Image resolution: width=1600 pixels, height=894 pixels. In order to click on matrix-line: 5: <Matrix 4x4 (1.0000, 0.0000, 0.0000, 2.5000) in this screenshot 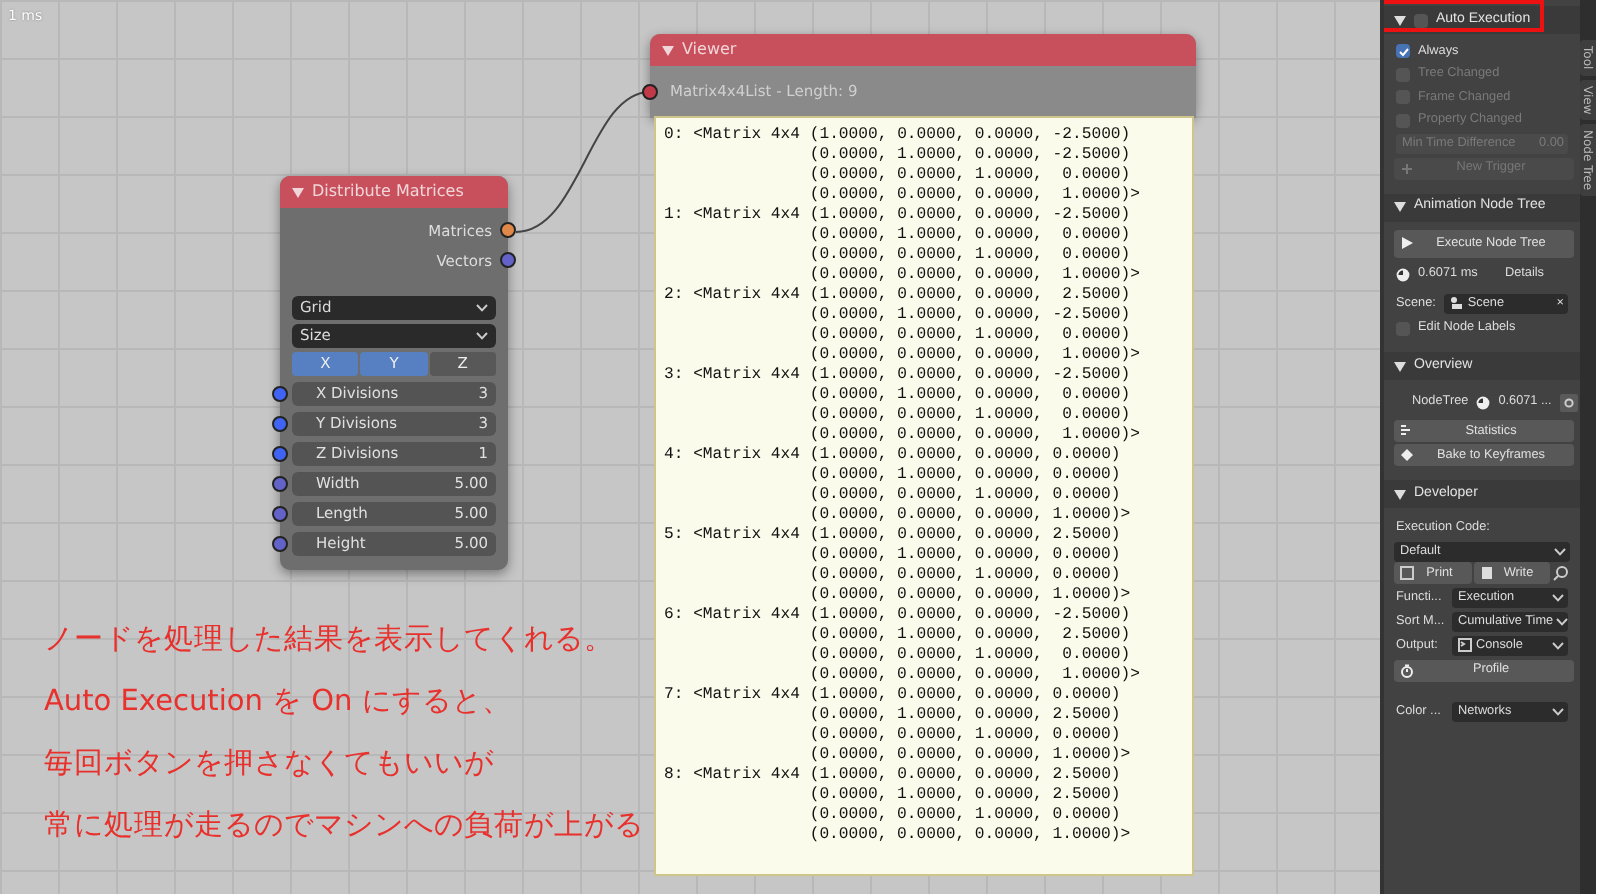, I will do `click(893, 536)`.